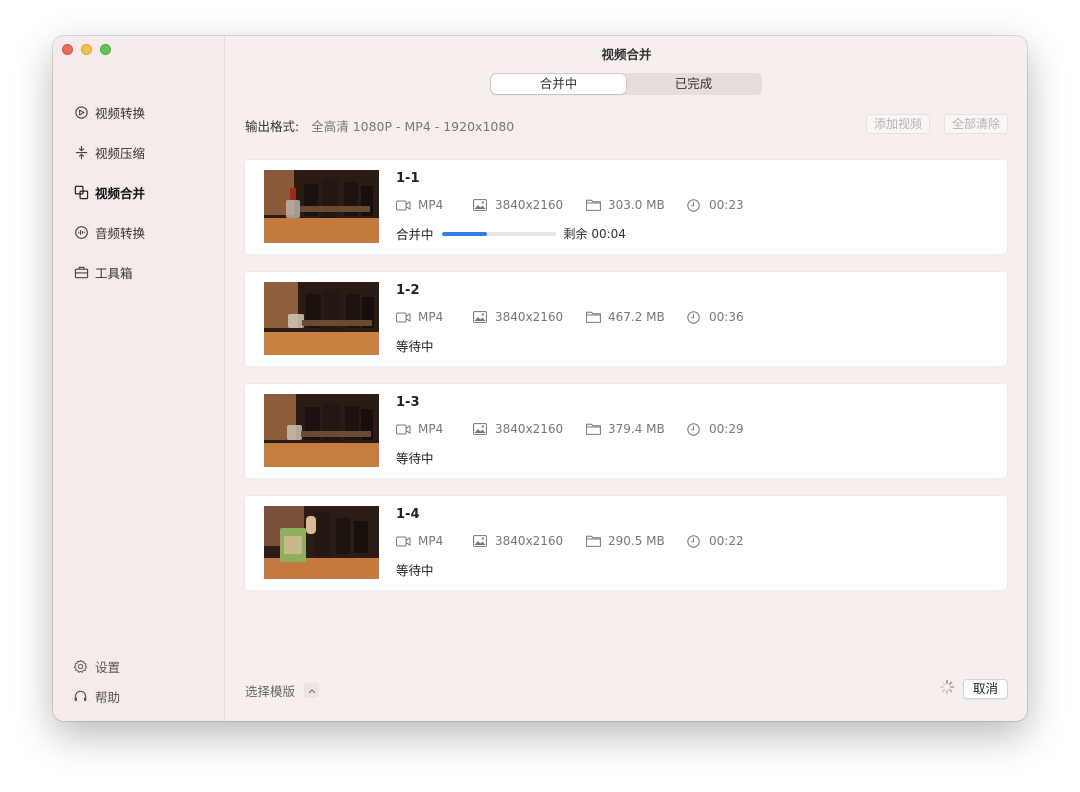 This screenshot has height=792, width=1080. What do you see at coordinates (272, 126) in the screenshot?
I see `output-format-label: 输出格式:` at bounding box center [272, 126].